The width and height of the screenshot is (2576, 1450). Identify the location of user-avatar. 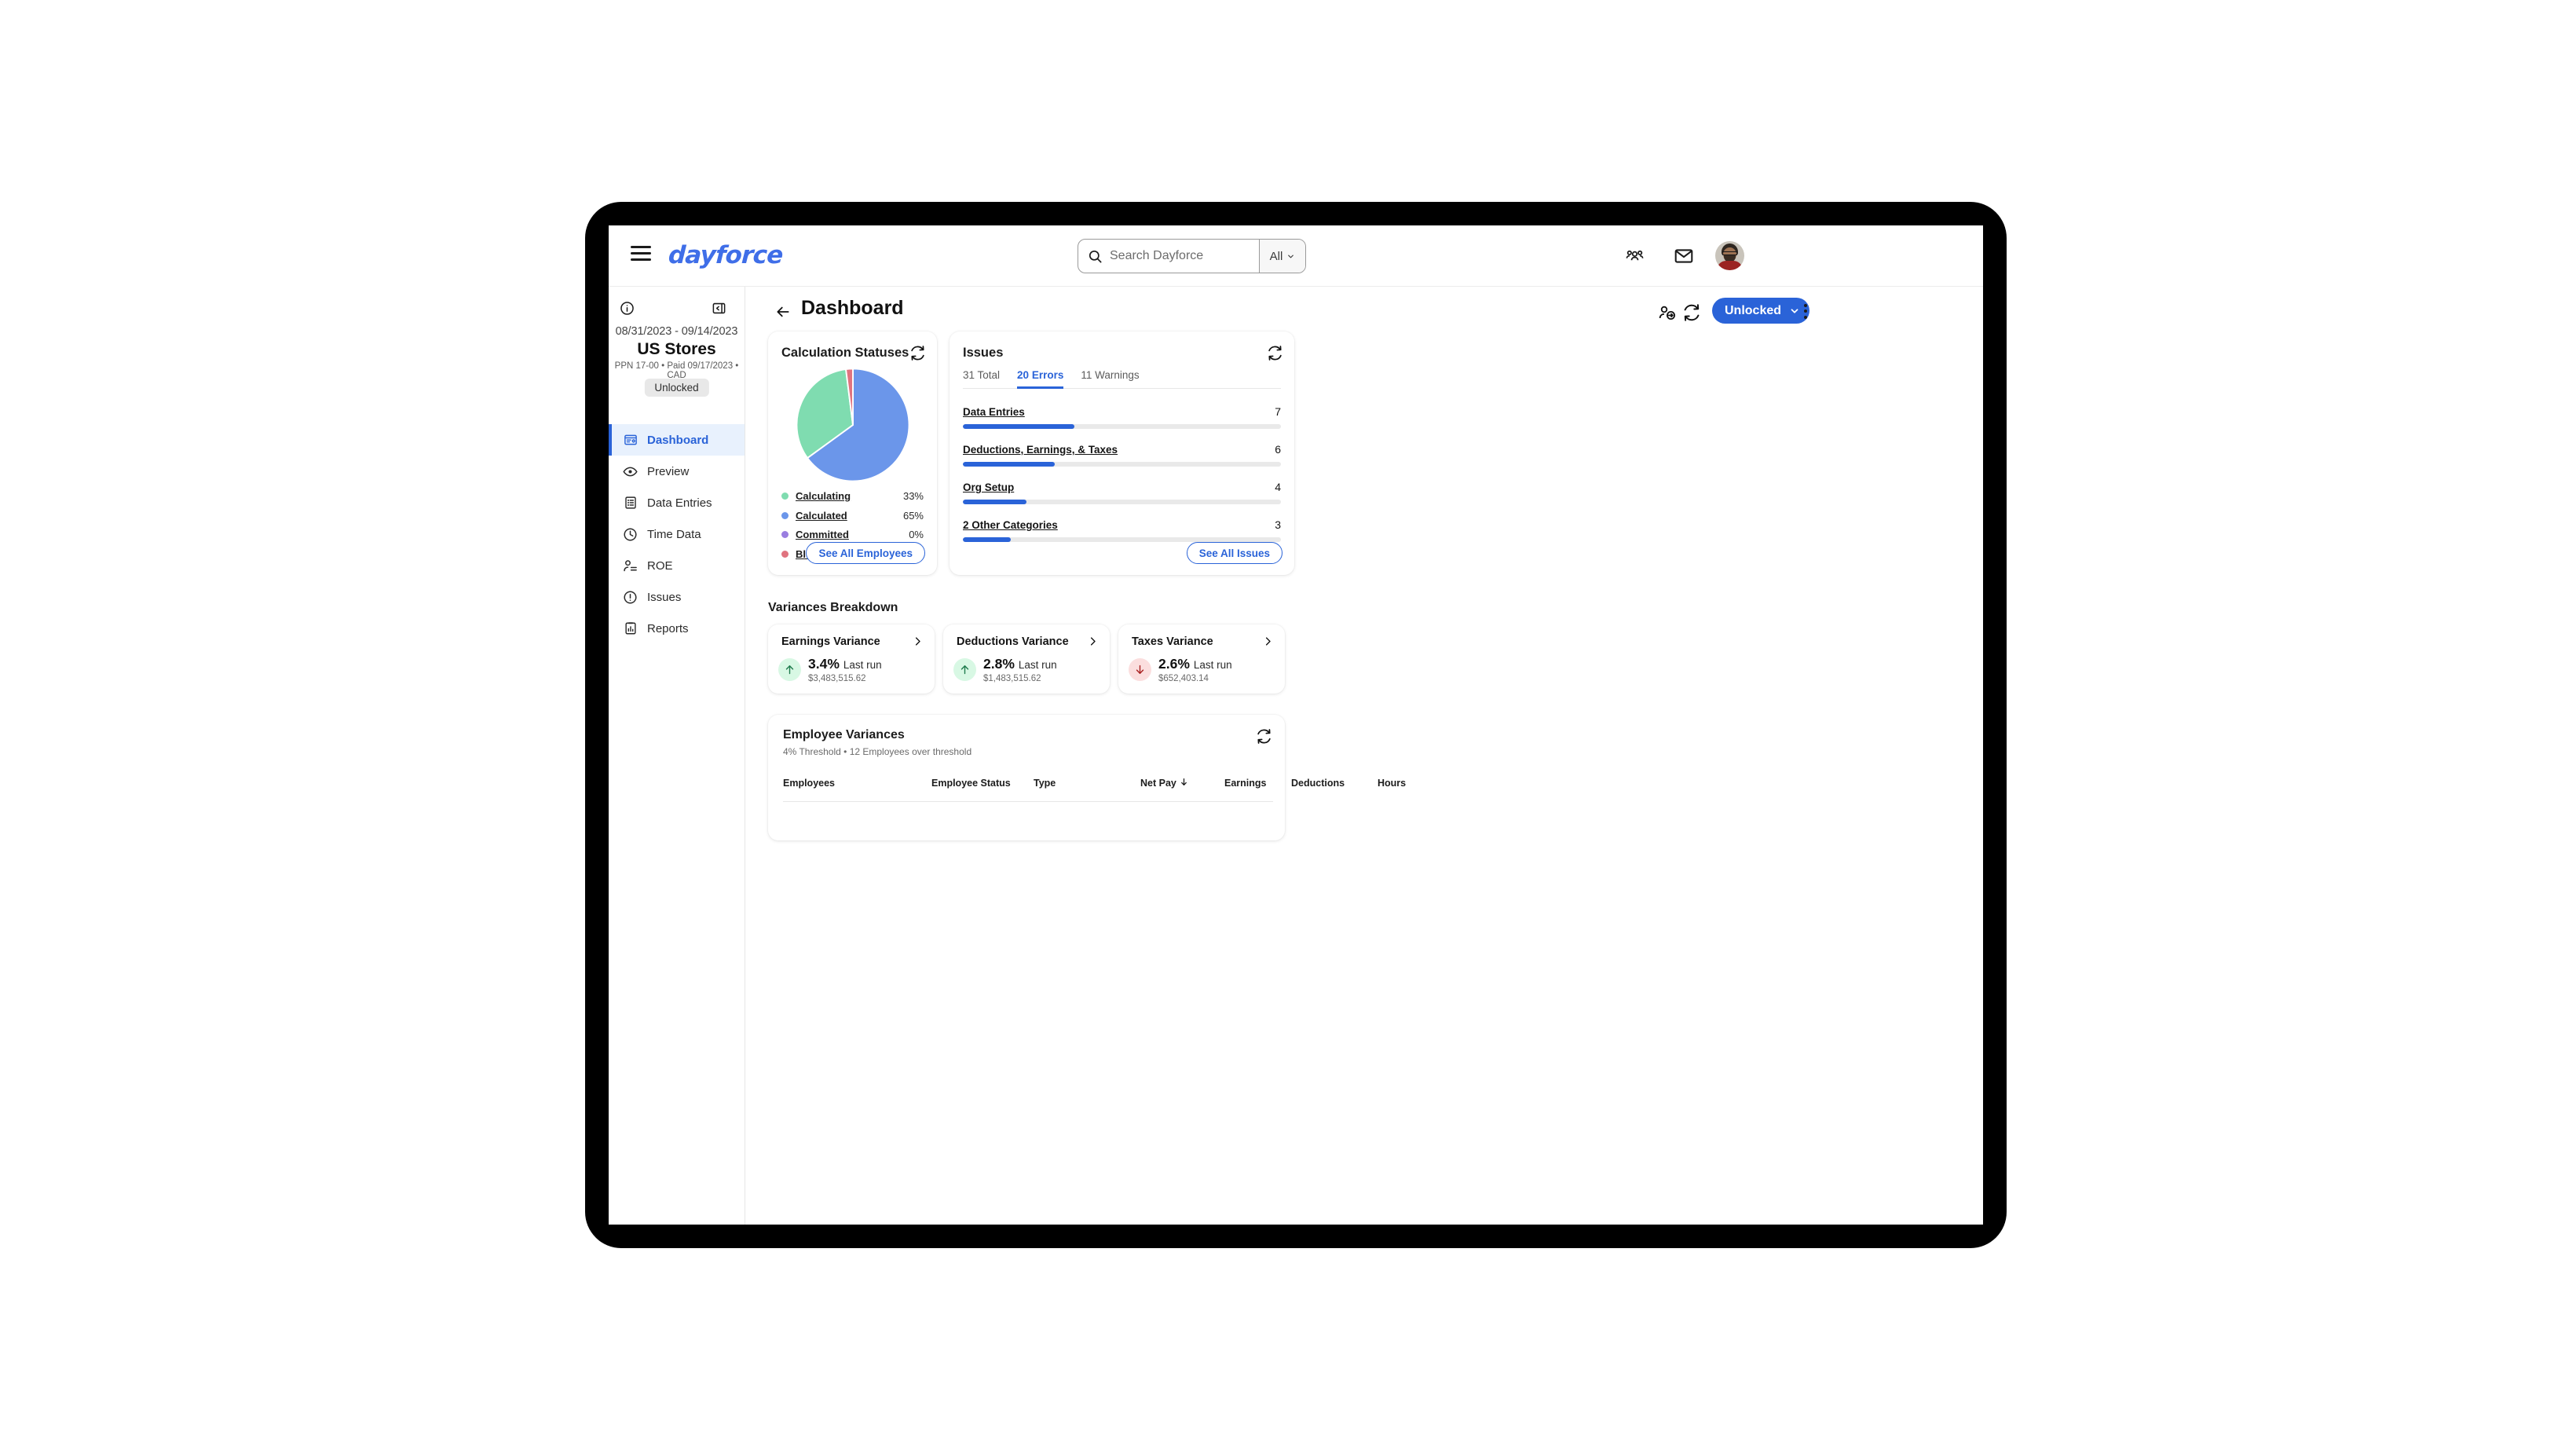
(1730, 256).